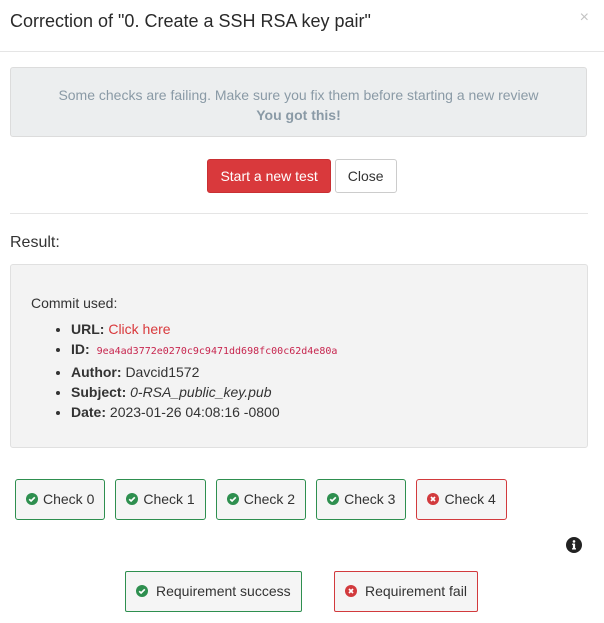 The height and width of the screenshot is (623, 604). What do you see at coordinates (365, 176) in the screenshot?
I see `close-button: Close` at bounding box center [365, 176].